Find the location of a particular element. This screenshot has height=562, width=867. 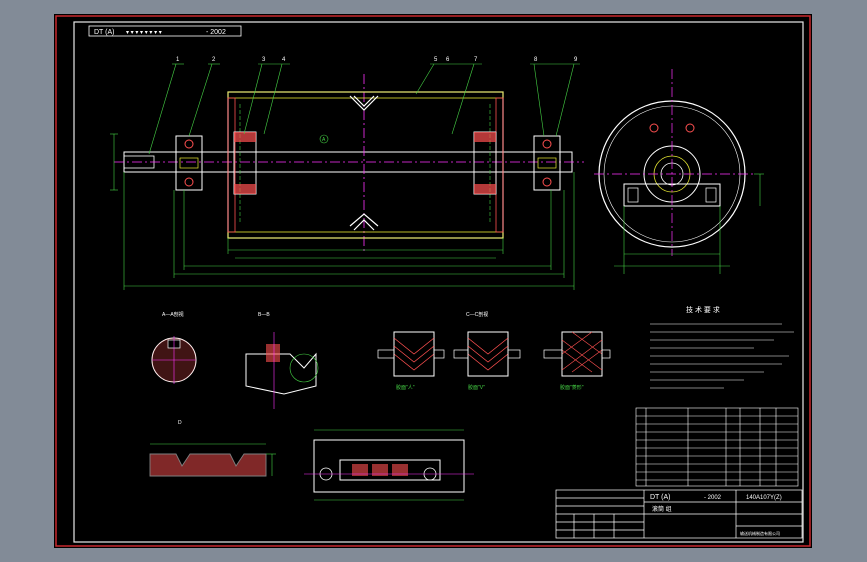

section-label-b: B—B is located at coordinates (264, 315).